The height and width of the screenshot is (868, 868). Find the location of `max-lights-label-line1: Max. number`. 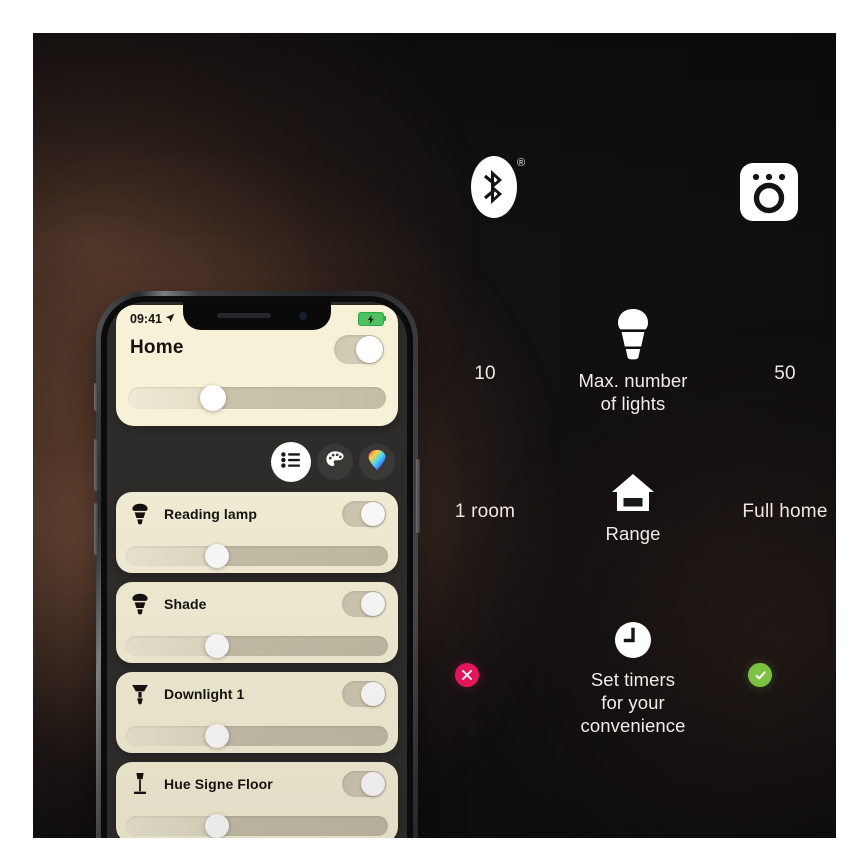

max-lights-label-line1: Max. number is located at coordinates (633, 380).